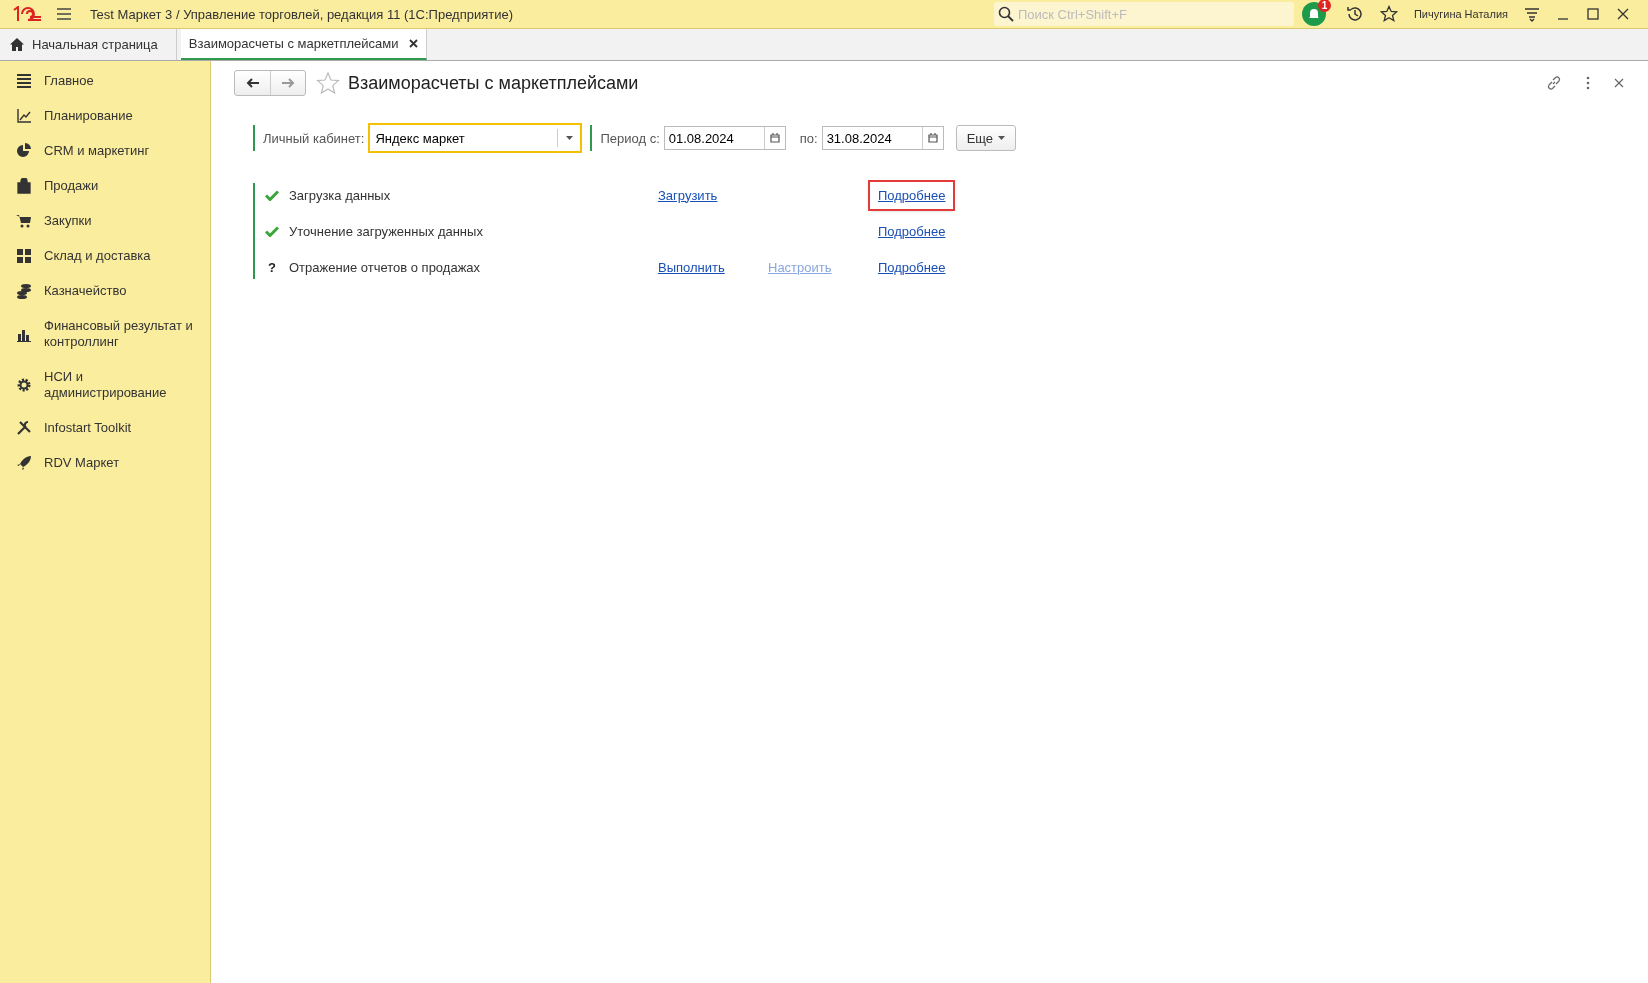 The width and height of the screenshot is (1648, 983). I want to click on caret-icon, so click(1002, 138).